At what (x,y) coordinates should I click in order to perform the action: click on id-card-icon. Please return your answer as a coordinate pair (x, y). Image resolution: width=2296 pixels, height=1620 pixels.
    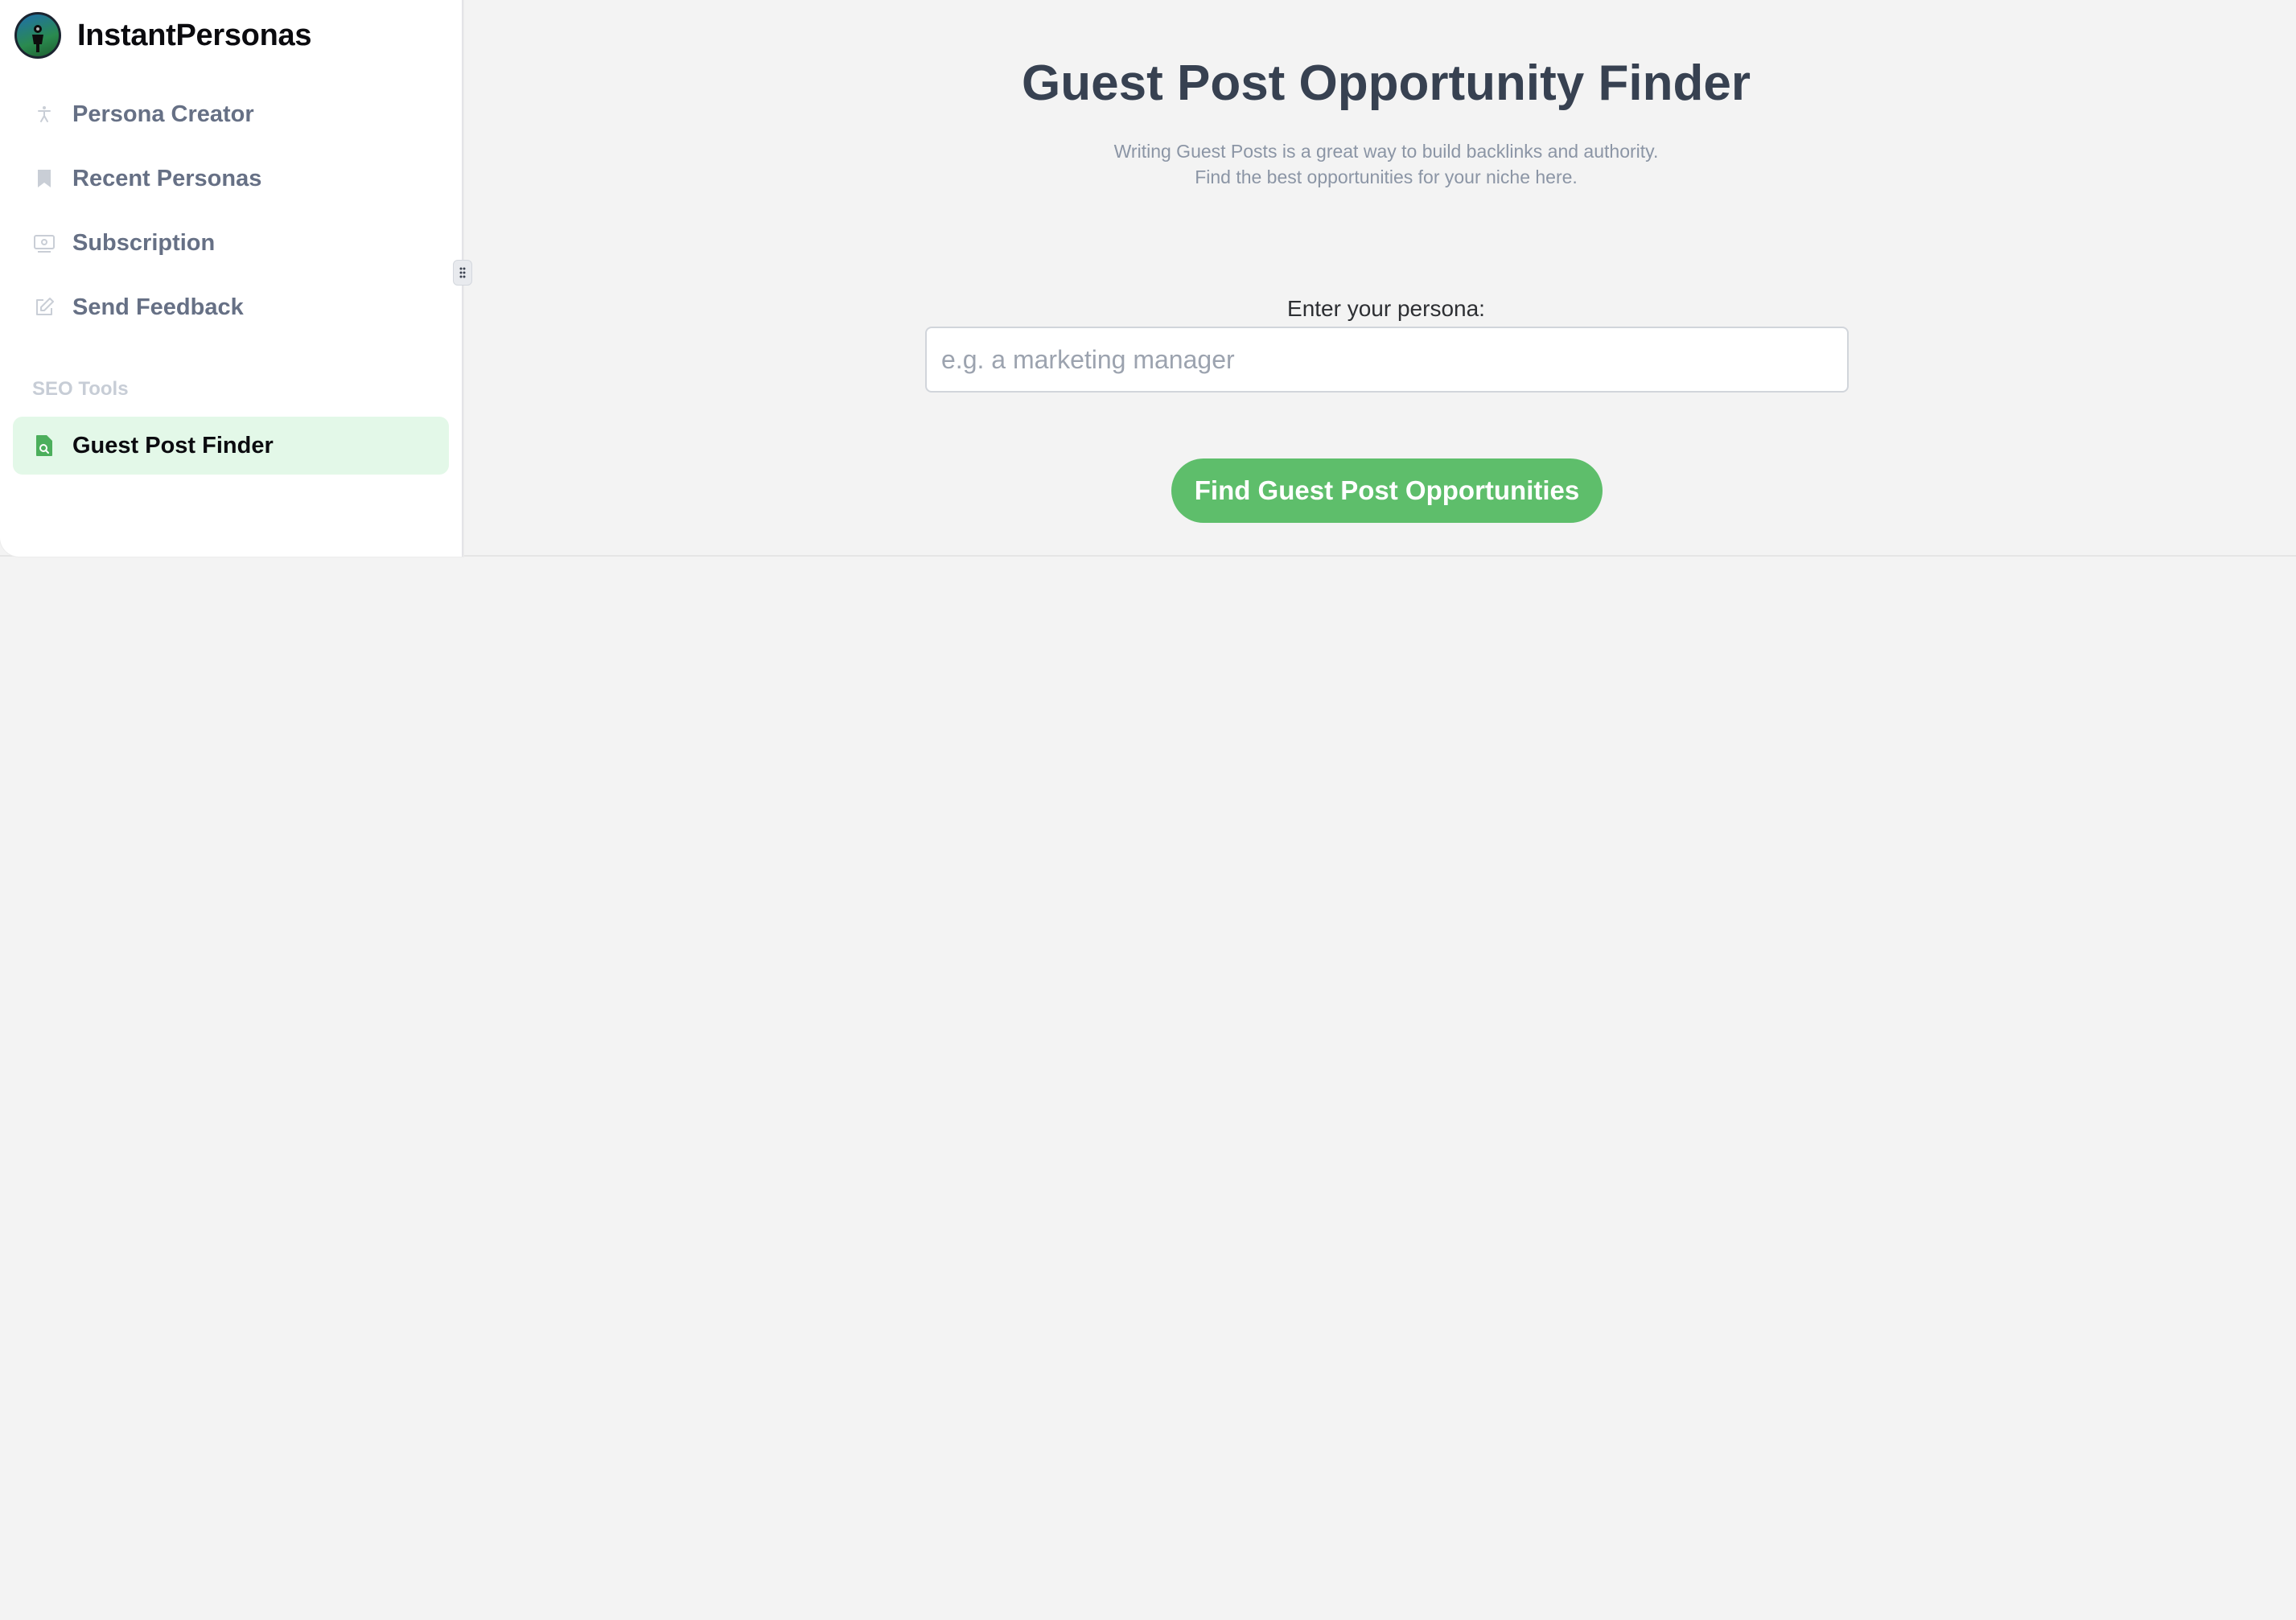
    Looking at the image, I should click on (44, 243).